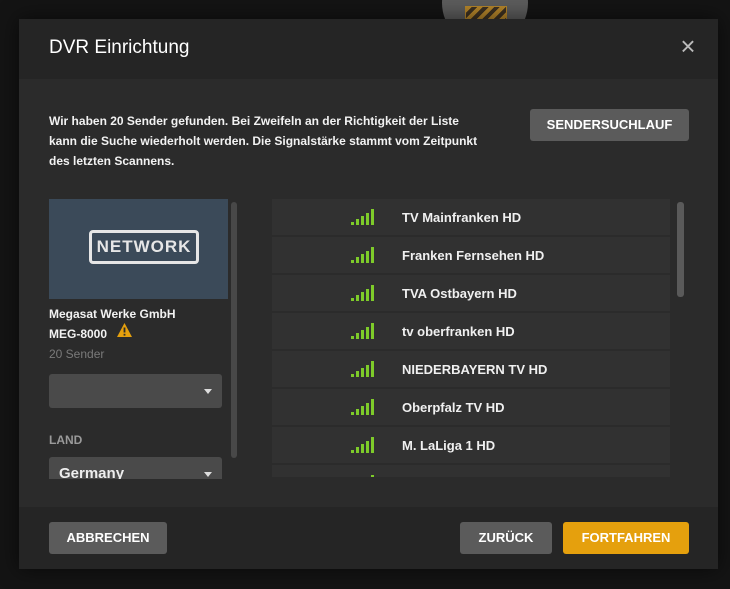 The image size is (730, 589). Describe the element at coordinates (234, 330) in the screenshot. I see `device-panel-scrollbar` at that location.